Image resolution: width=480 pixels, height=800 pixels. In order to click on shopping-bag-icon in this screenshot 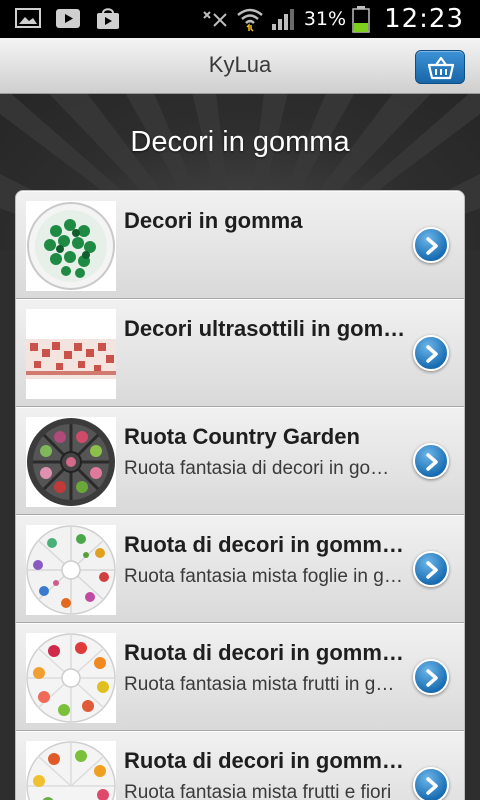, I will do `click(108, 18)`.